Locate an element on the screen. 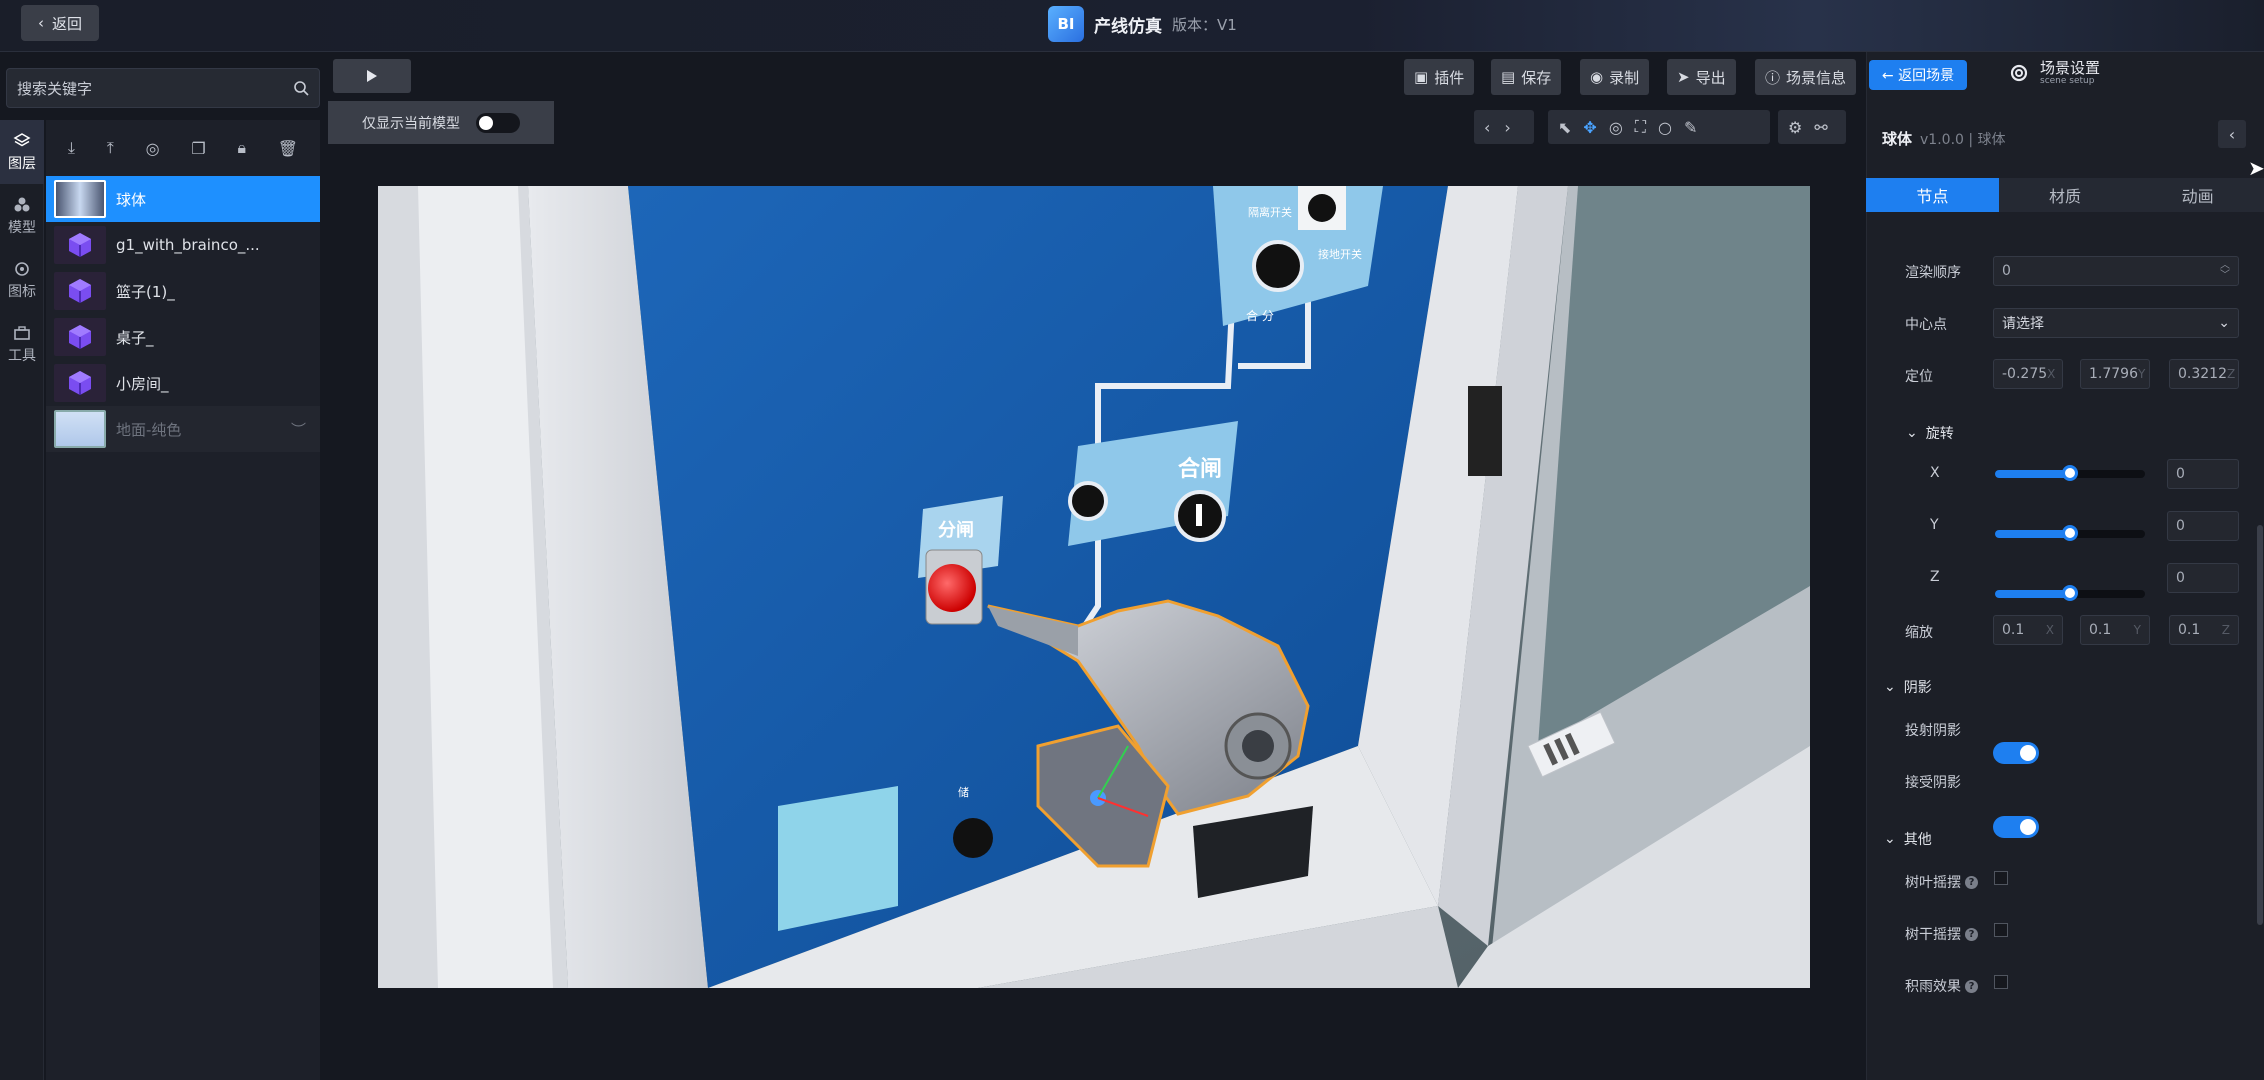 This screenshot has height=1080, width=2264. panel-scrollbar is located at coordinates (2260, 725).